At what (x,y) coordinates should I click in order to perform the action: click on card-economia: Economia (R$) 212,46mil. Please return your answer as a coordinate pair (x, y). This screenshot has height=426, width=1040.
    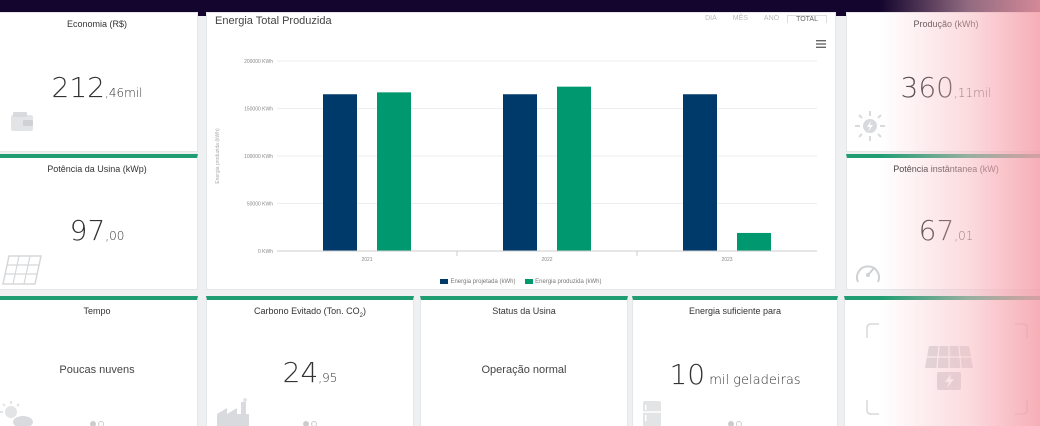
    Looking at the image, I should click on (99, 82).